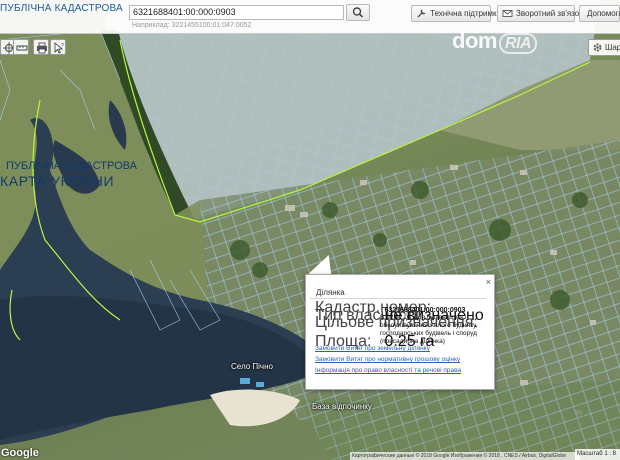 The width and height of the screenshot is (620, 460). I want to click on brand-name-top: ПУБЛІЧНА КАДАСТРОВА, so click(61, 8).